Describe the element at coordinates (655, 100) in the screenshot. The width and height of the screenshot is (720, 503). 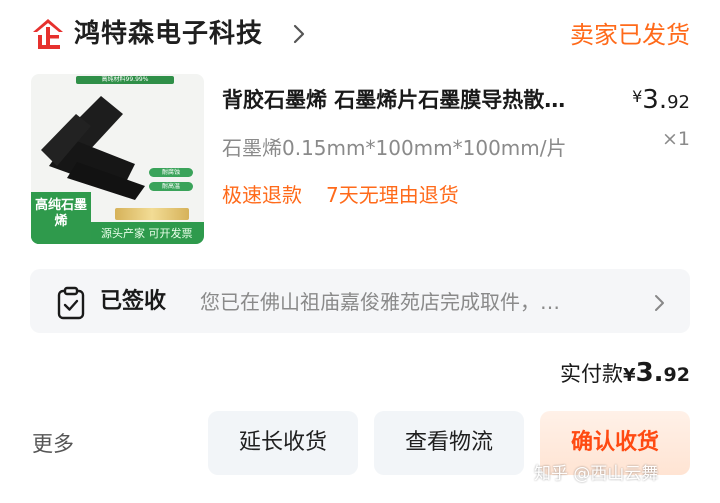
I see `price-integer: 3.` at that location.